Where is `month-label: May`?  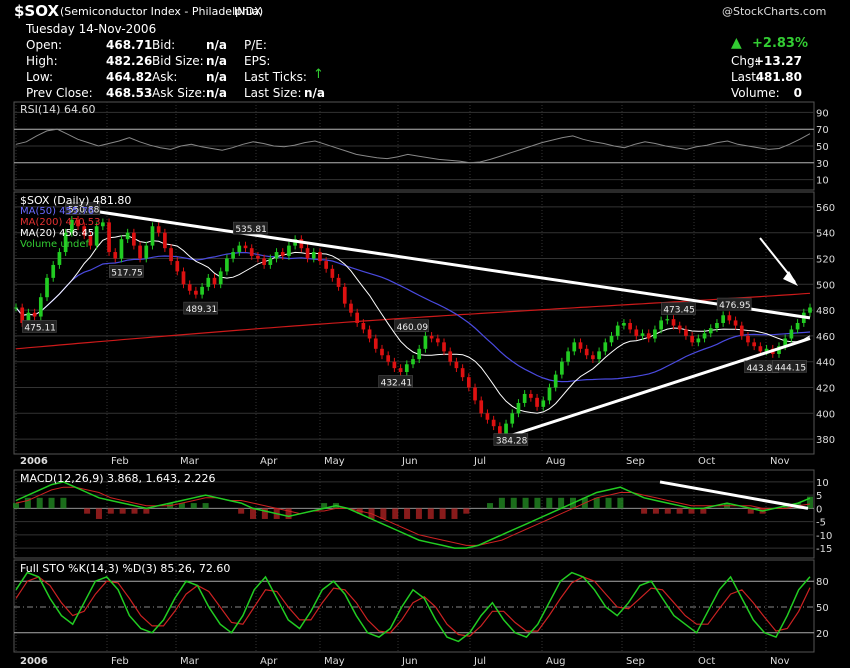
month-label: May is located at coordinates (334, 461).